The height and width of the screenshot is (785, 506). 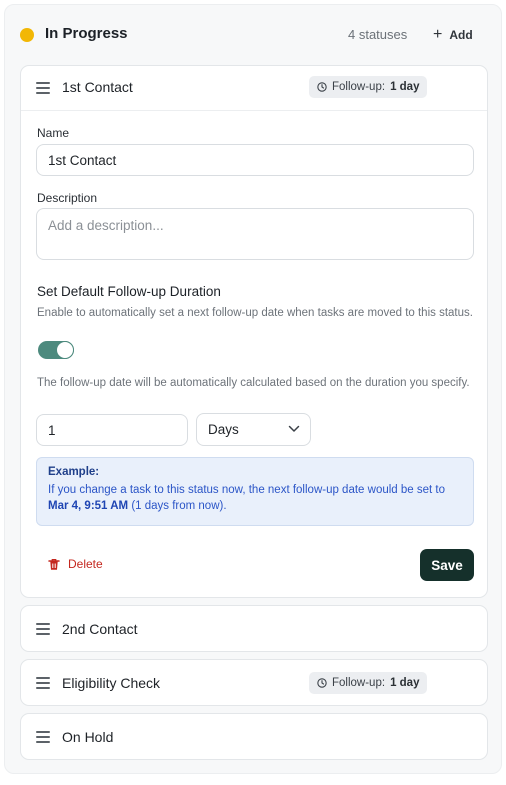 I want to click on add-label: Add, so click(x=461, y=35).